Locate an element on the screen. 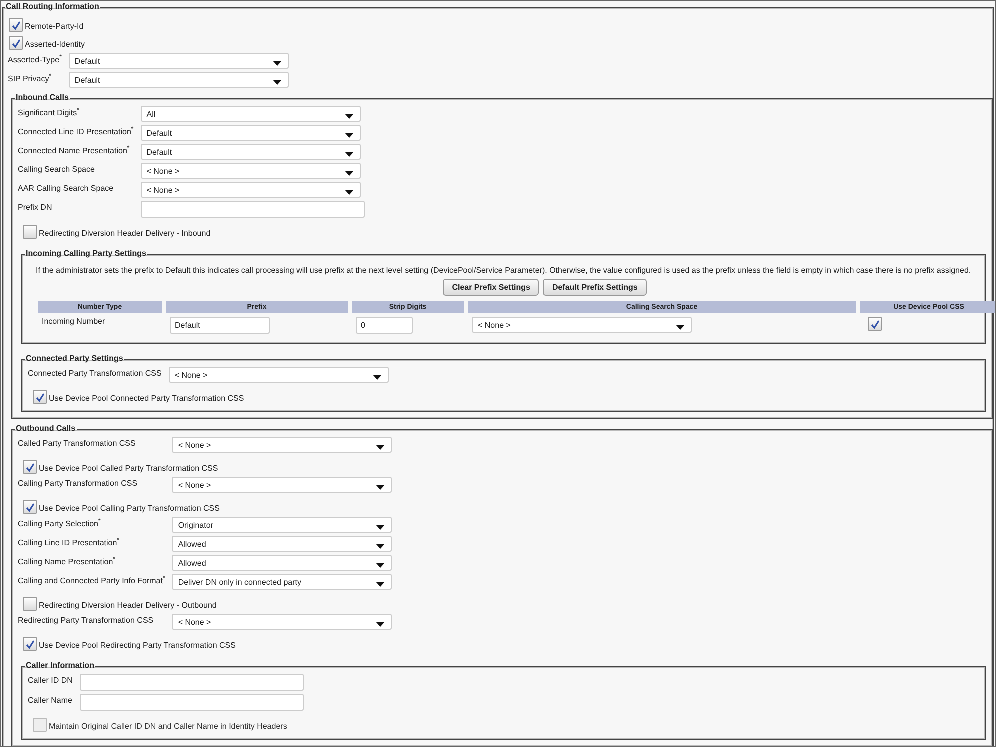  dropdown: Originator is located at coordinates (282, 525).